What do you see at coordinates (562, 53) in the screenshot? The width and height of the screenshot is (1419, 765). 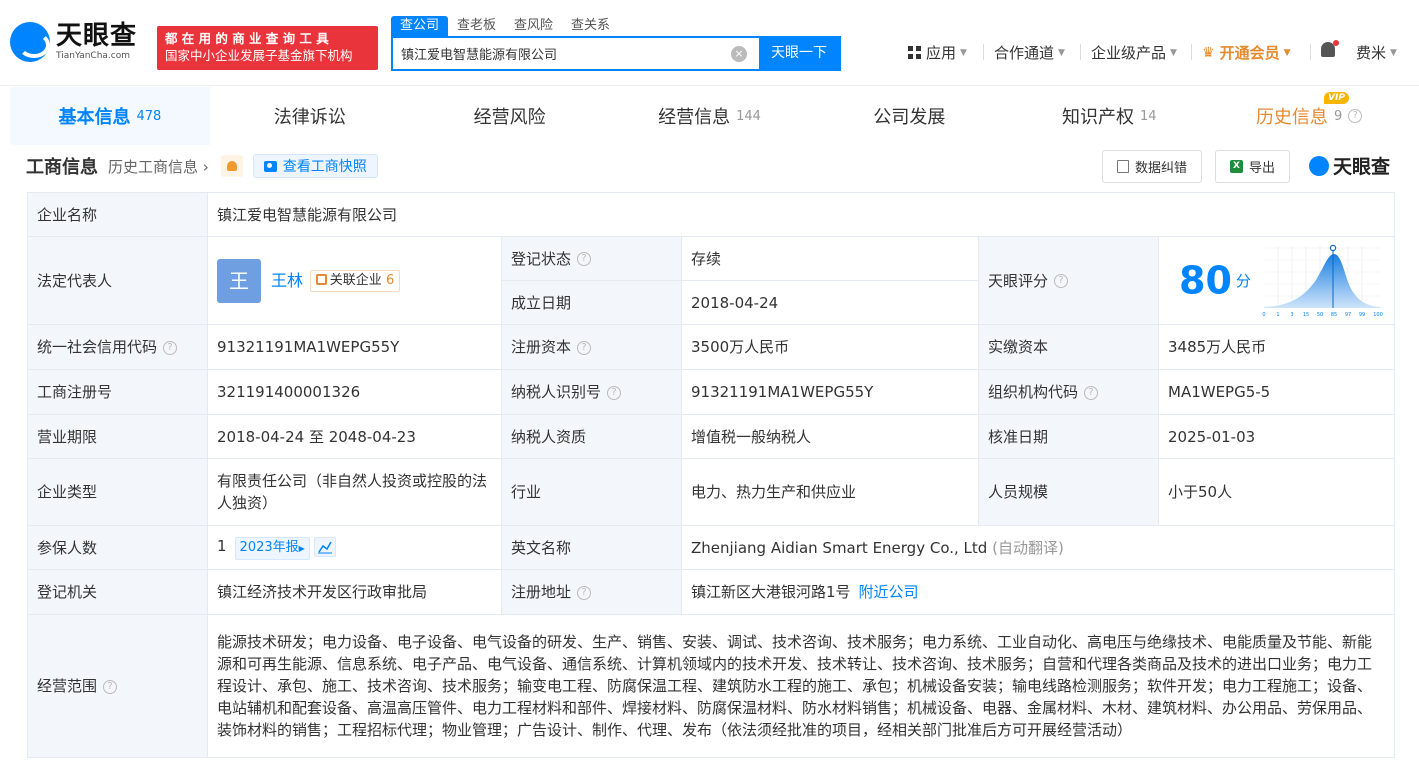 I see `search-input` at bounding box center [562, 53].